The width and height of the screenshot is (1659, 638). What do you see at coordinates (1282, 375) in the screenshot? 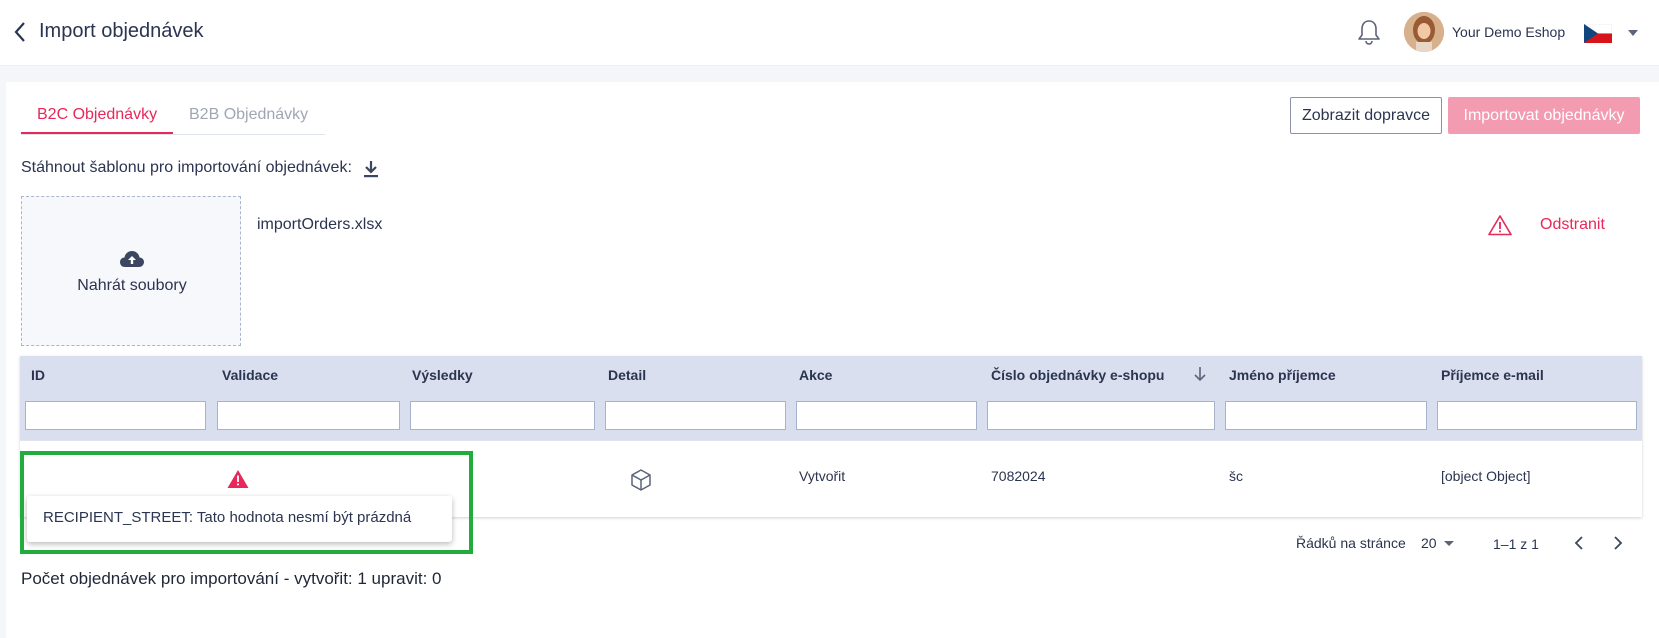
I see `column-header-recipient-name: Jméno příjemce` at bounding box center [1282, 375].